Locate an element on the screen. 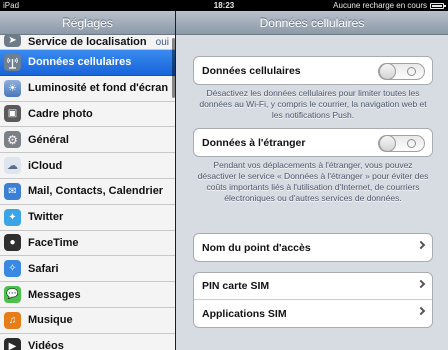  roaming-group: Données à l'étranger is located at coordinates (313, 142).